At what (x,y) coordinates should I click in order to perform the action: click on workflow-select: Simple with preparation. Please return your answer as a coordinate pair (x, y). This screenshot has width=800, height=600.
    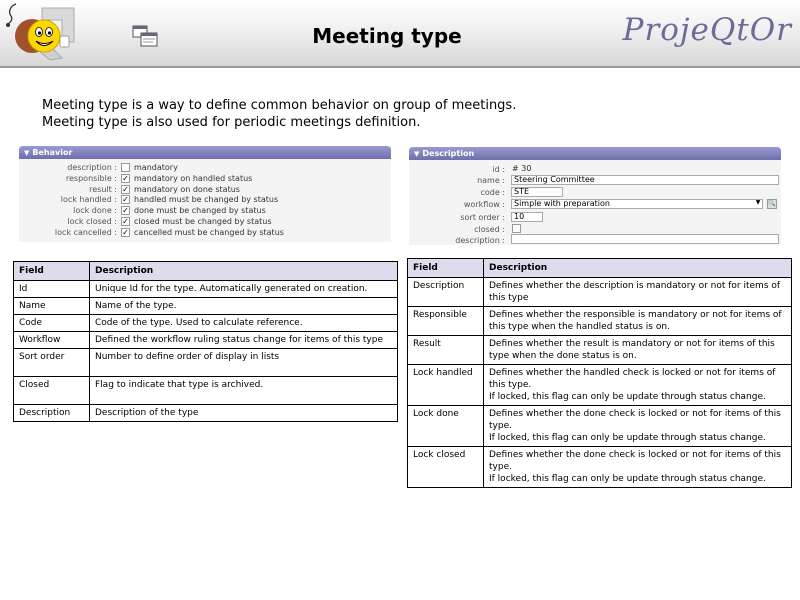
    Looking at the image, I should click on (637, 204).